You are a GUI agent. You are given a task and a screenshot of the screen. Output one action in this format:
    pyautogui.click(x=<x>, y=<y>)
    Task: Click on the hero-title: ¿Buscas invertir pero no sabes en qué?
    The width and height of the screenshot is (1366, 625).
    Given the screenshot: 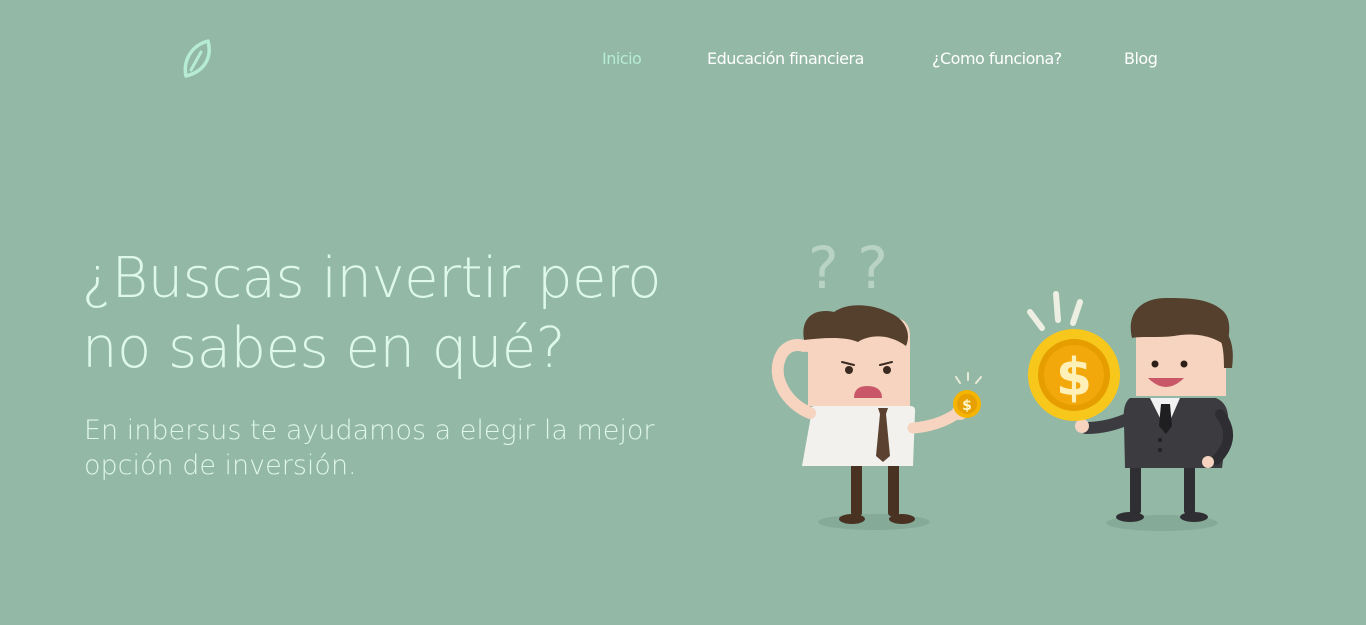 What is the action you would take?
    pyautogui.click(x=372, y=313)
    